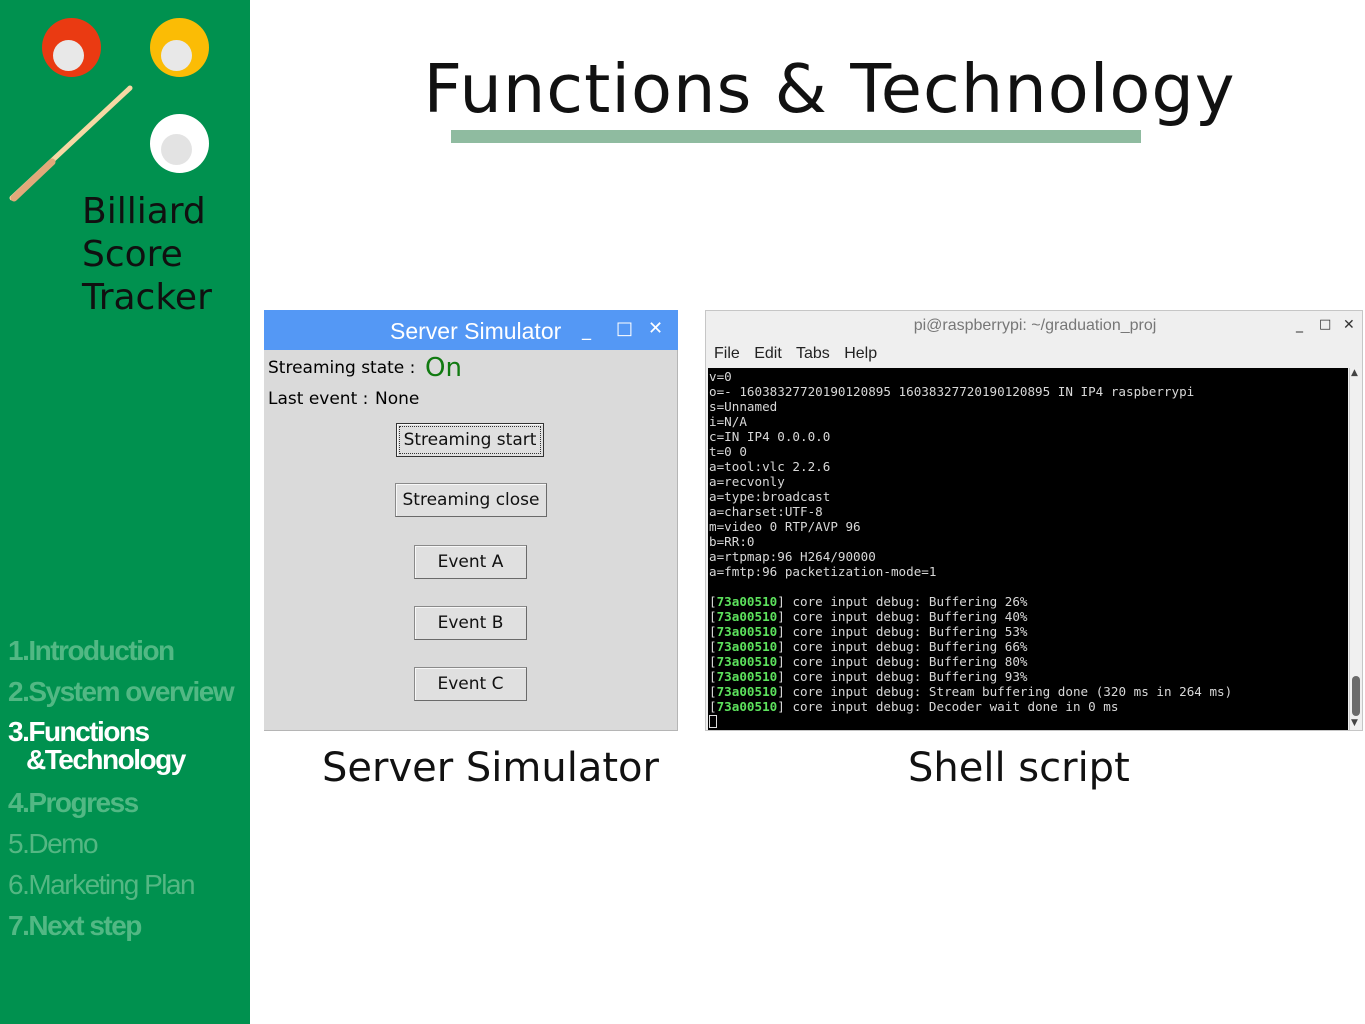 The width and height of the screenshot is (1365, 1024). What do you see at coordinates (79, 731) in the screenshot?
I see `nav-item-label: 3.Functions` at bounding box center [79, 731].